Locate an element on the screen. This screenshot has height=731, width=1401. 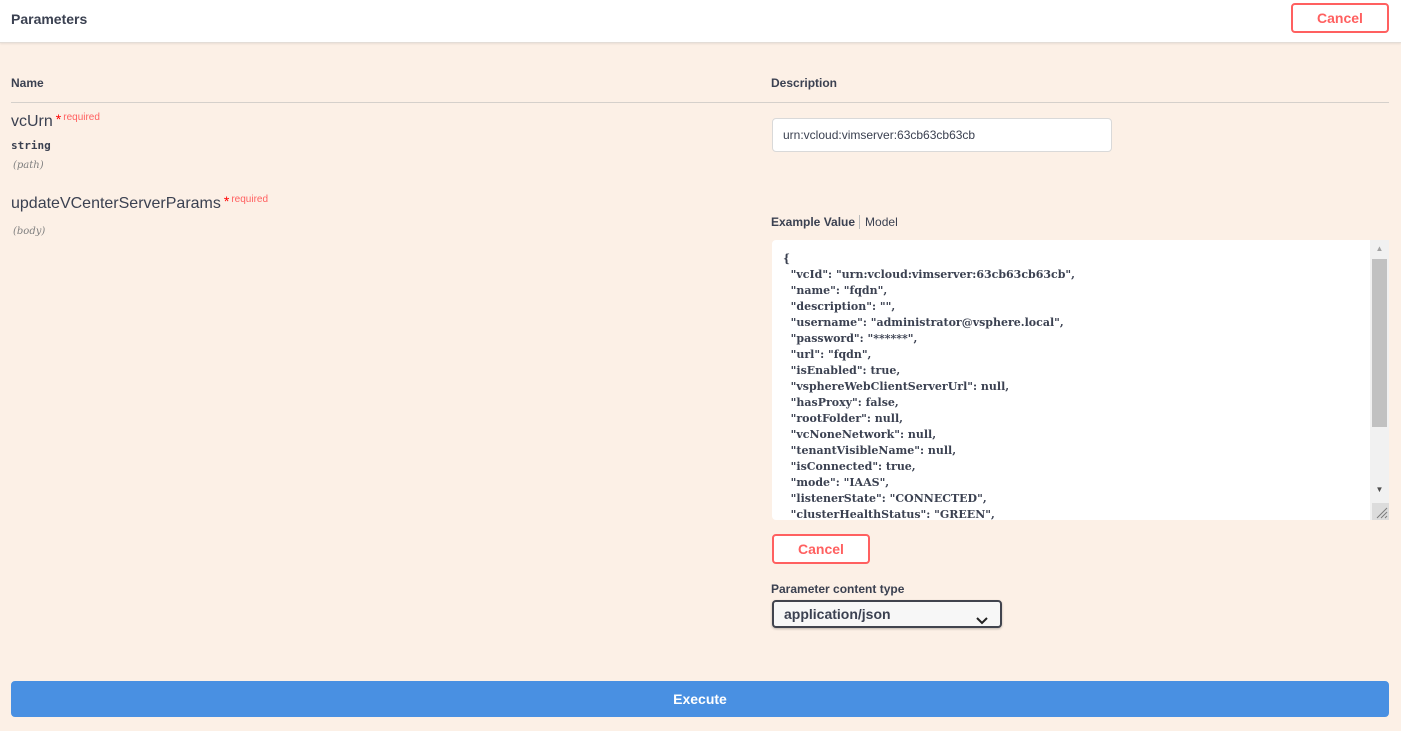
header-divider is located at coordinates (700, 102).